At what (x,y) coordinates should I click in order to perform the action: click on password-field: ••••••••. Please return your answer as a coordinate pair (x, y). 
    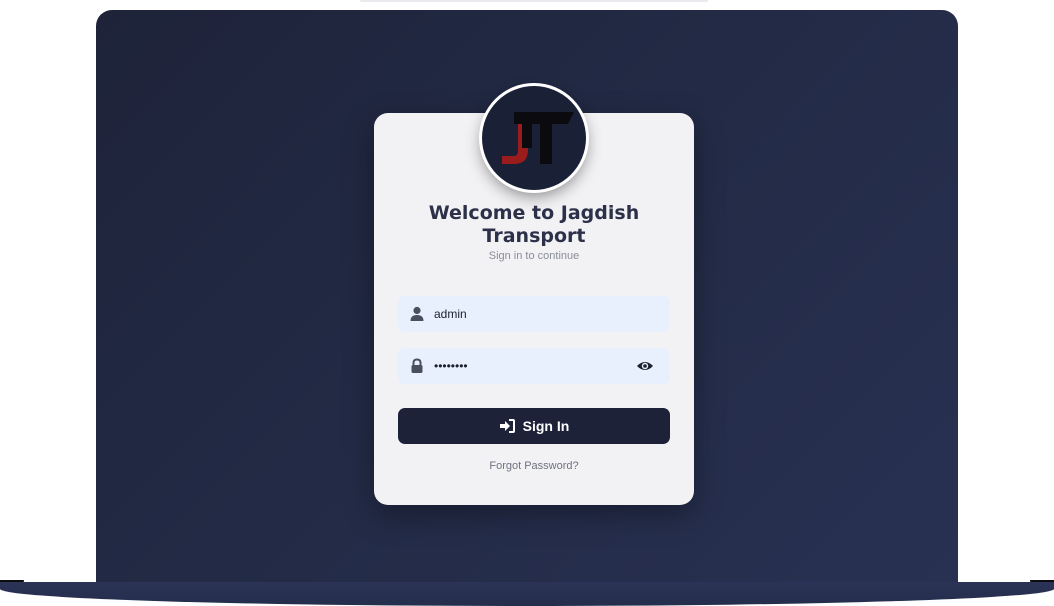
    Looking at the image, I should click on (534, 366).